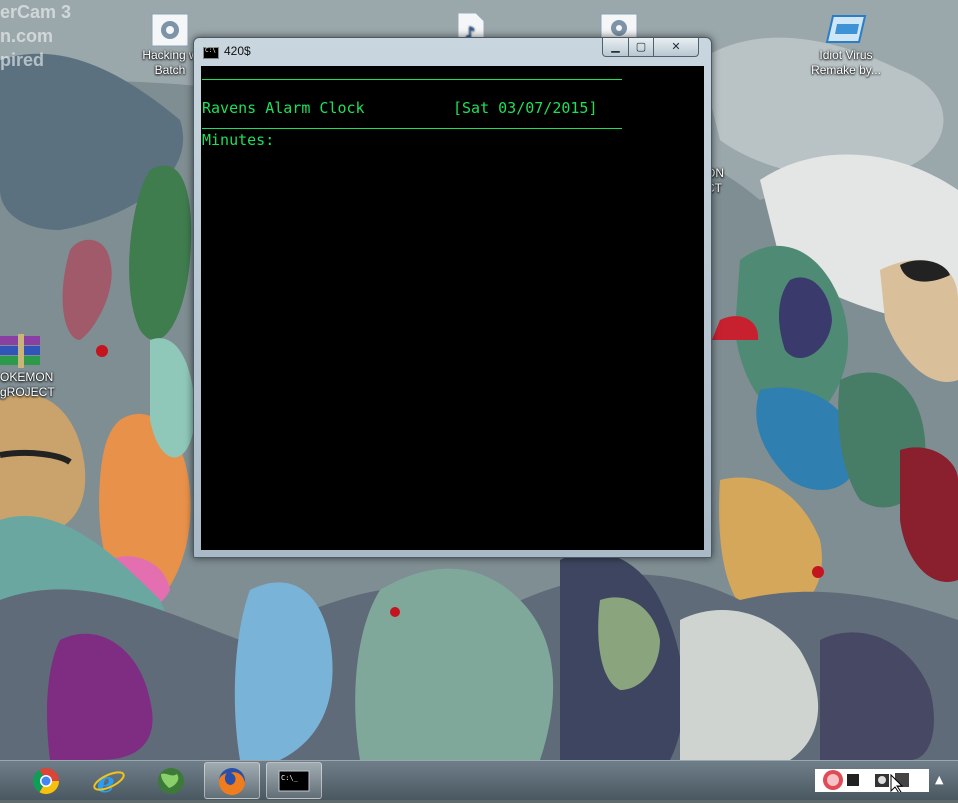 This screenshot has height=803, width=958. What do you see at coordinates (27, 36) in the screenshot?
I see `watermark-line-2: n.com` at bounding box center [27, 36].